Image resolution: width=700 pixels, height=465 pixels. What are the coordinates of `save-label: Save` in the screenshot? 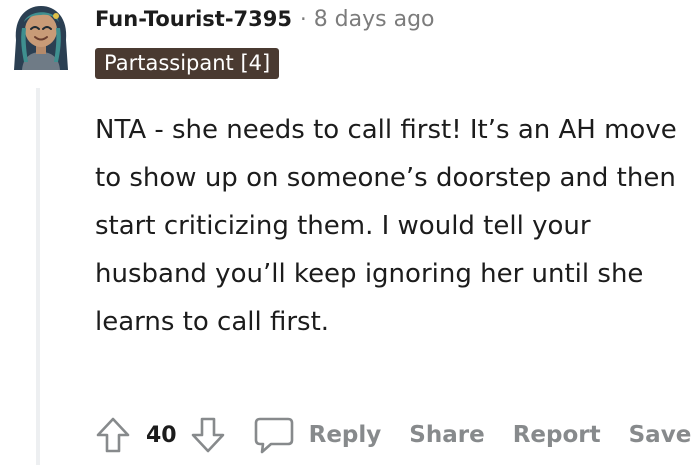 It's located at (660, 435).